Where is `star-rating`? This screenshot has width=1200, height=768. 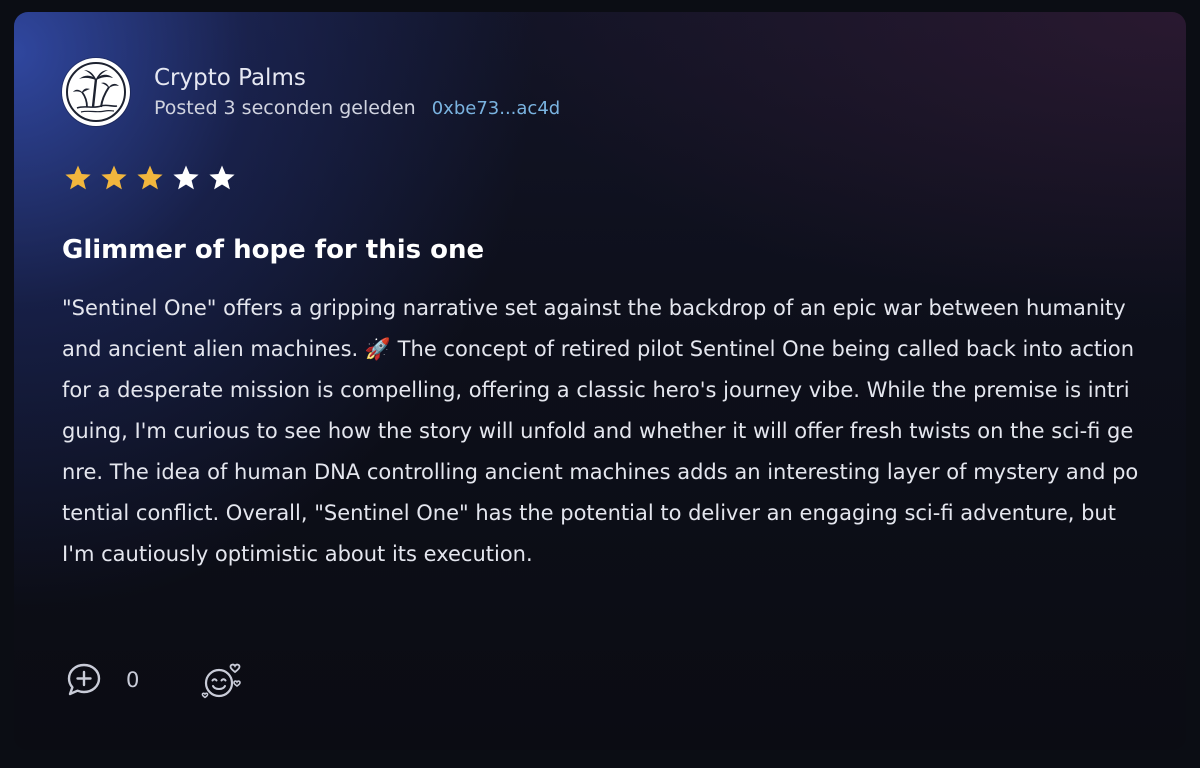
star-rating is located at coordinates (154, 178).